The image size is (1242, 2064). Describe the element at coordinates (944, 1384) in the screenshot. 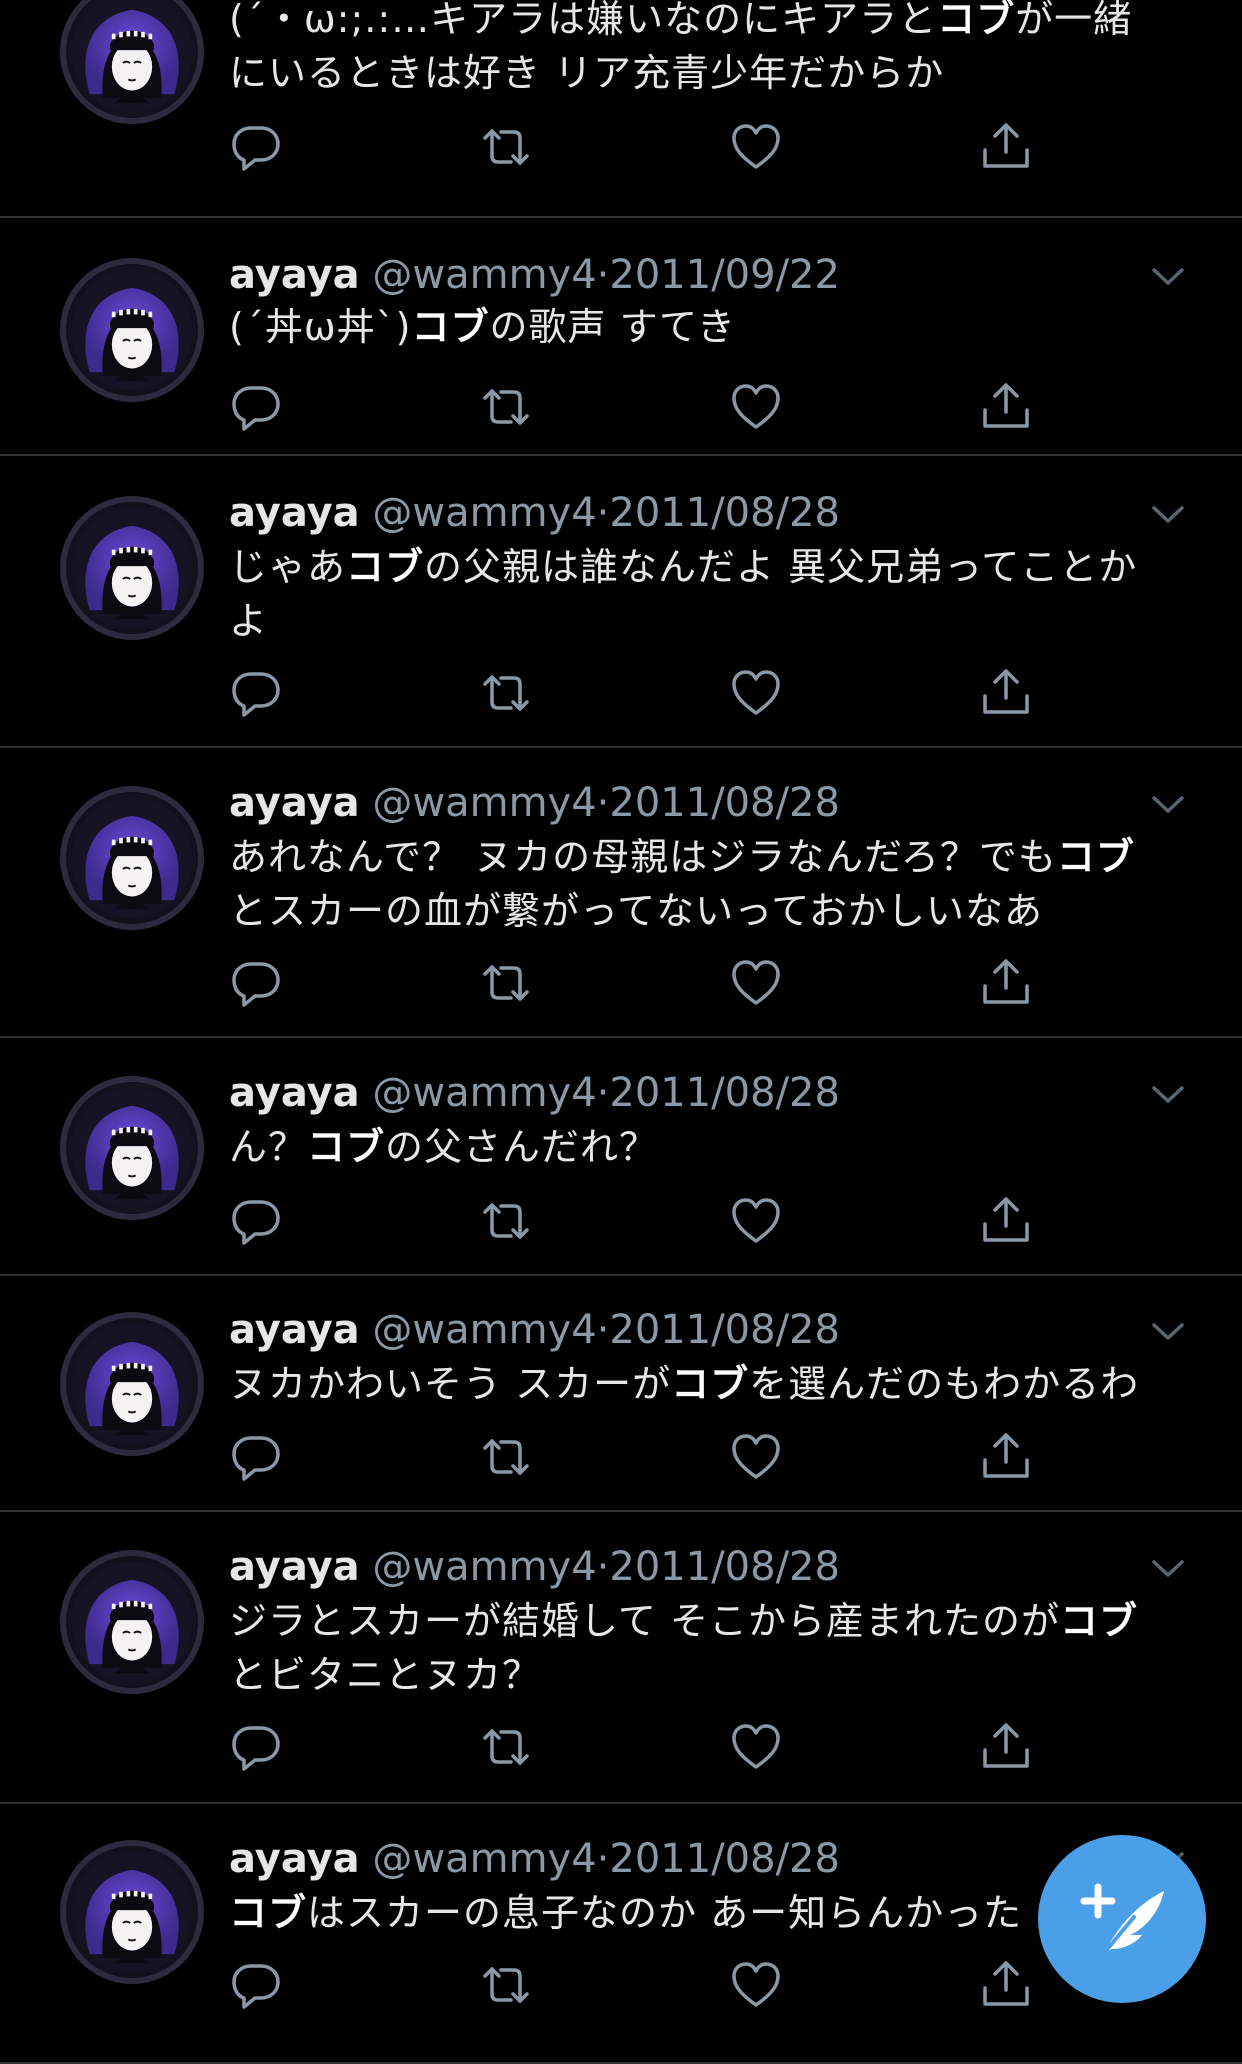

I see `tweet-text-fragment: を選んだのもわかるわ` at that location.